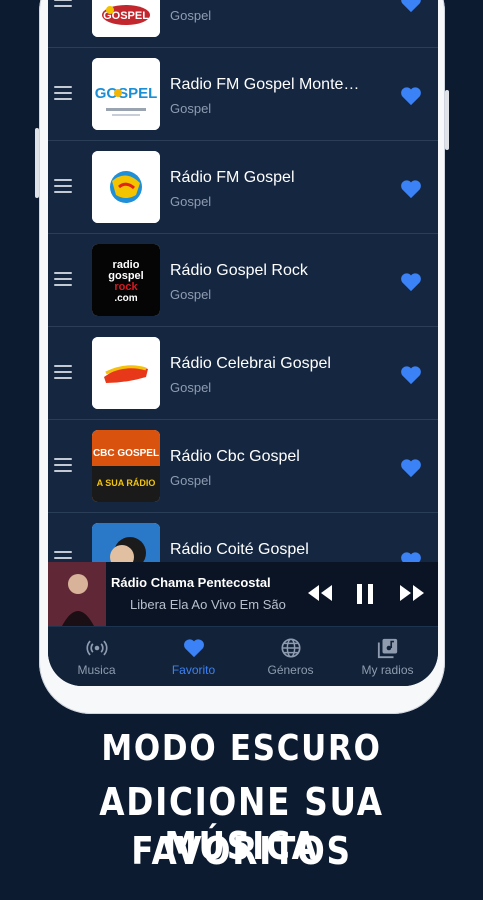  I want to click on broadcast-icon, so click(97, 648).